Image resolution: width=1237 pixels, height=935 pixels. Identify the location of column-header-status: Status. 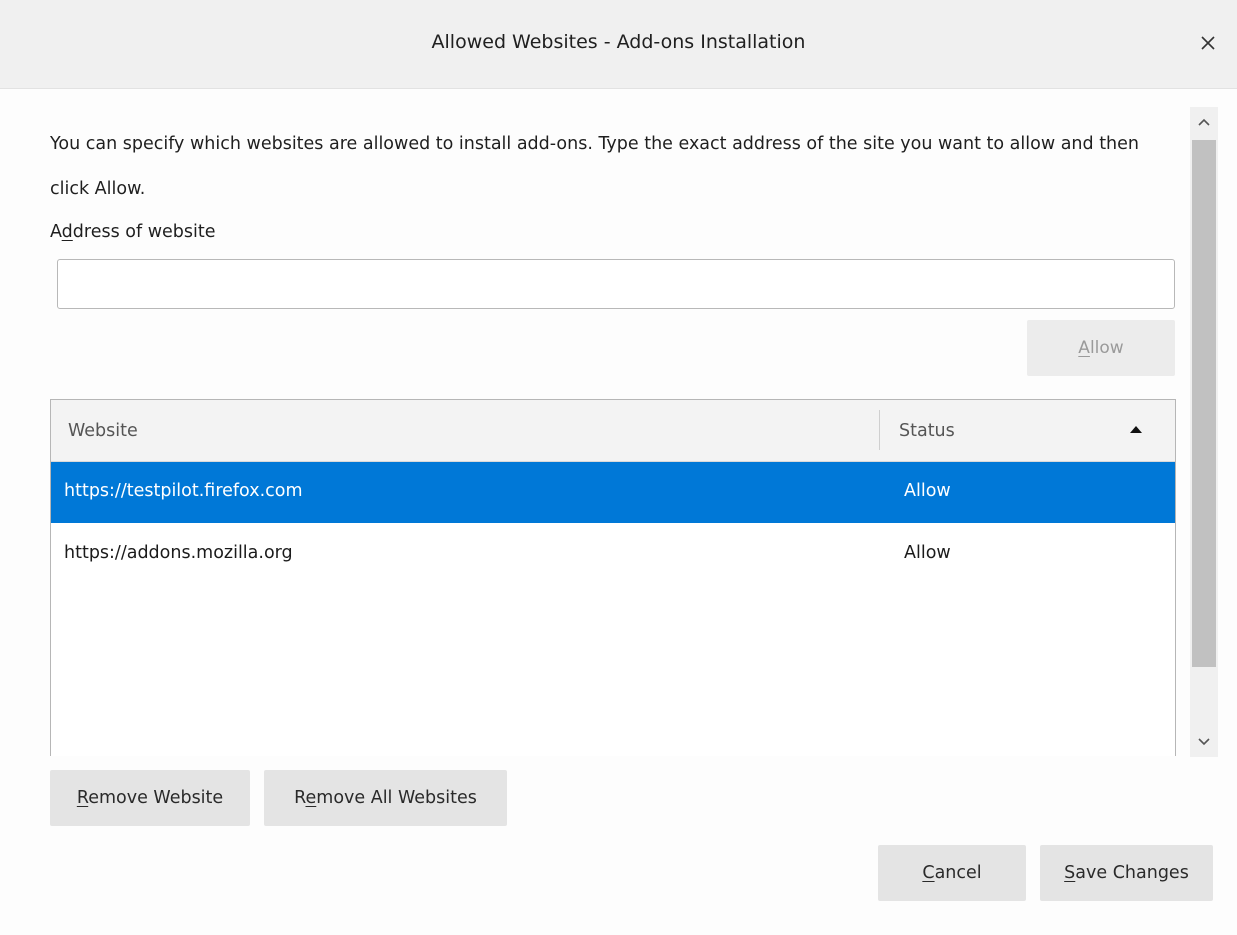
(927, 431).